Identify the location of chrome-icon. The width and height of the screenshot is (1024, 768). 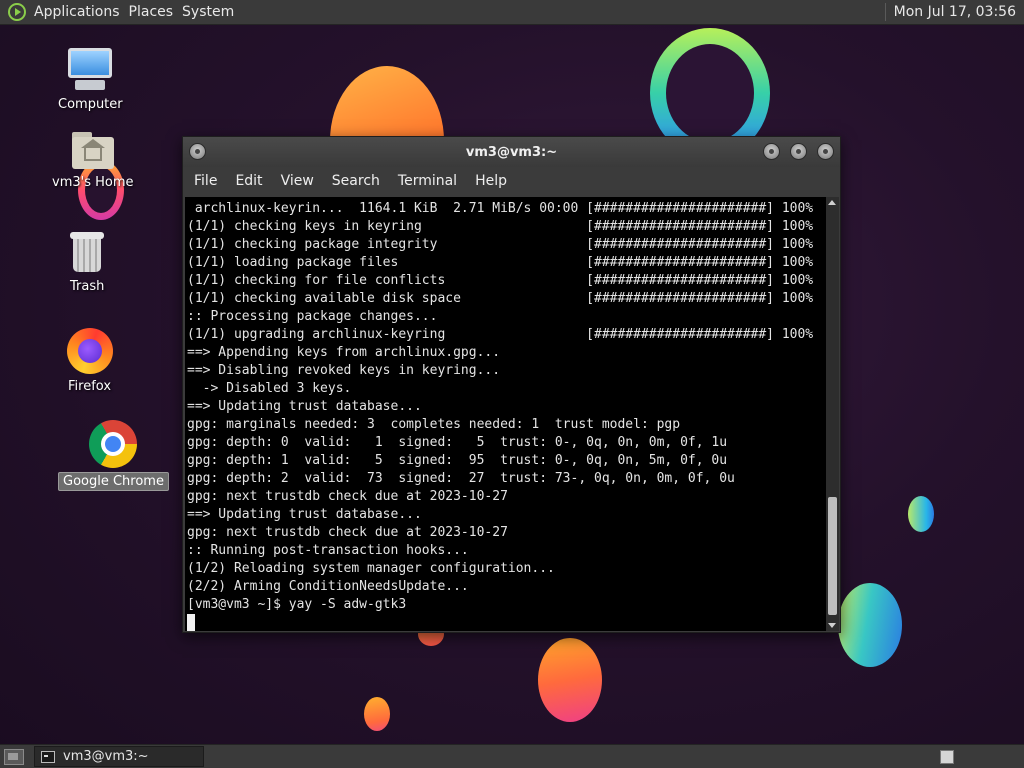
(113, 444).